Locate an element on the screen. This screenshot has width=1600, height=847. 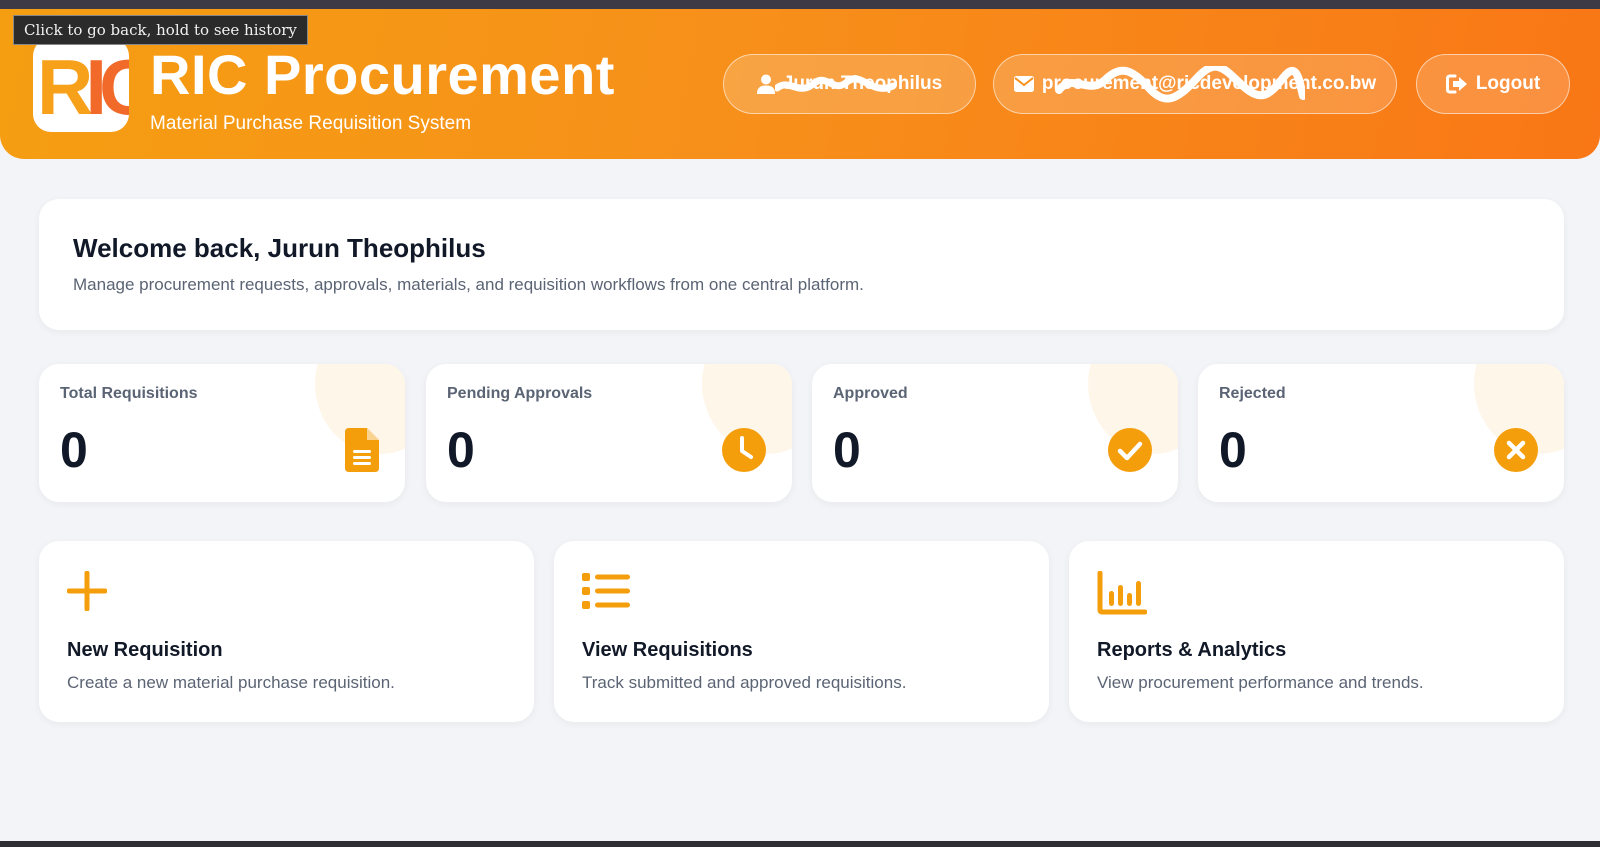
app-title: RIC Procurement is located at coordinates (382, 74).